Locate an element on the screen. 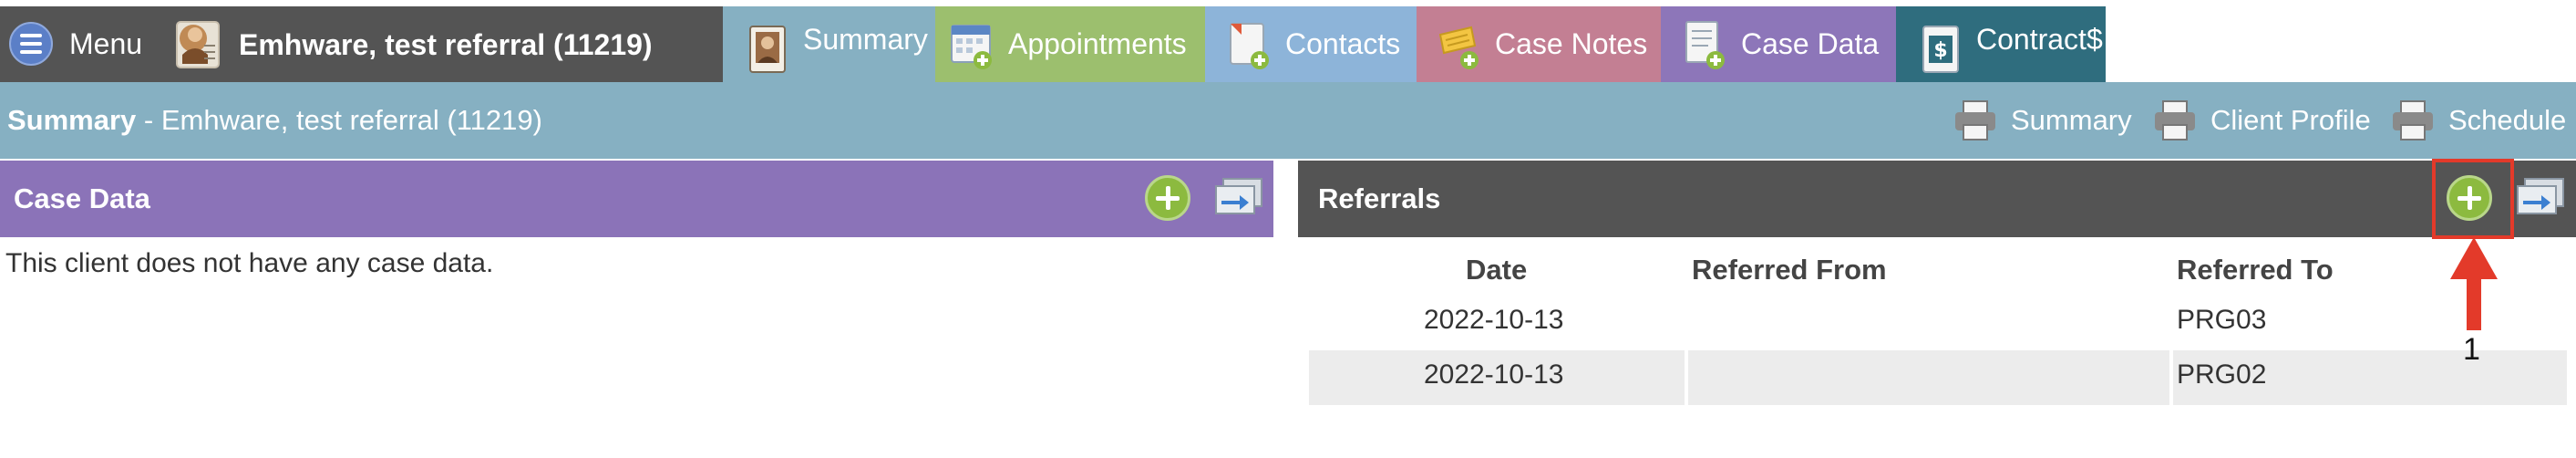  page-title-client: - Emhware, test referral (11219) is located at coordinates (339, 120).